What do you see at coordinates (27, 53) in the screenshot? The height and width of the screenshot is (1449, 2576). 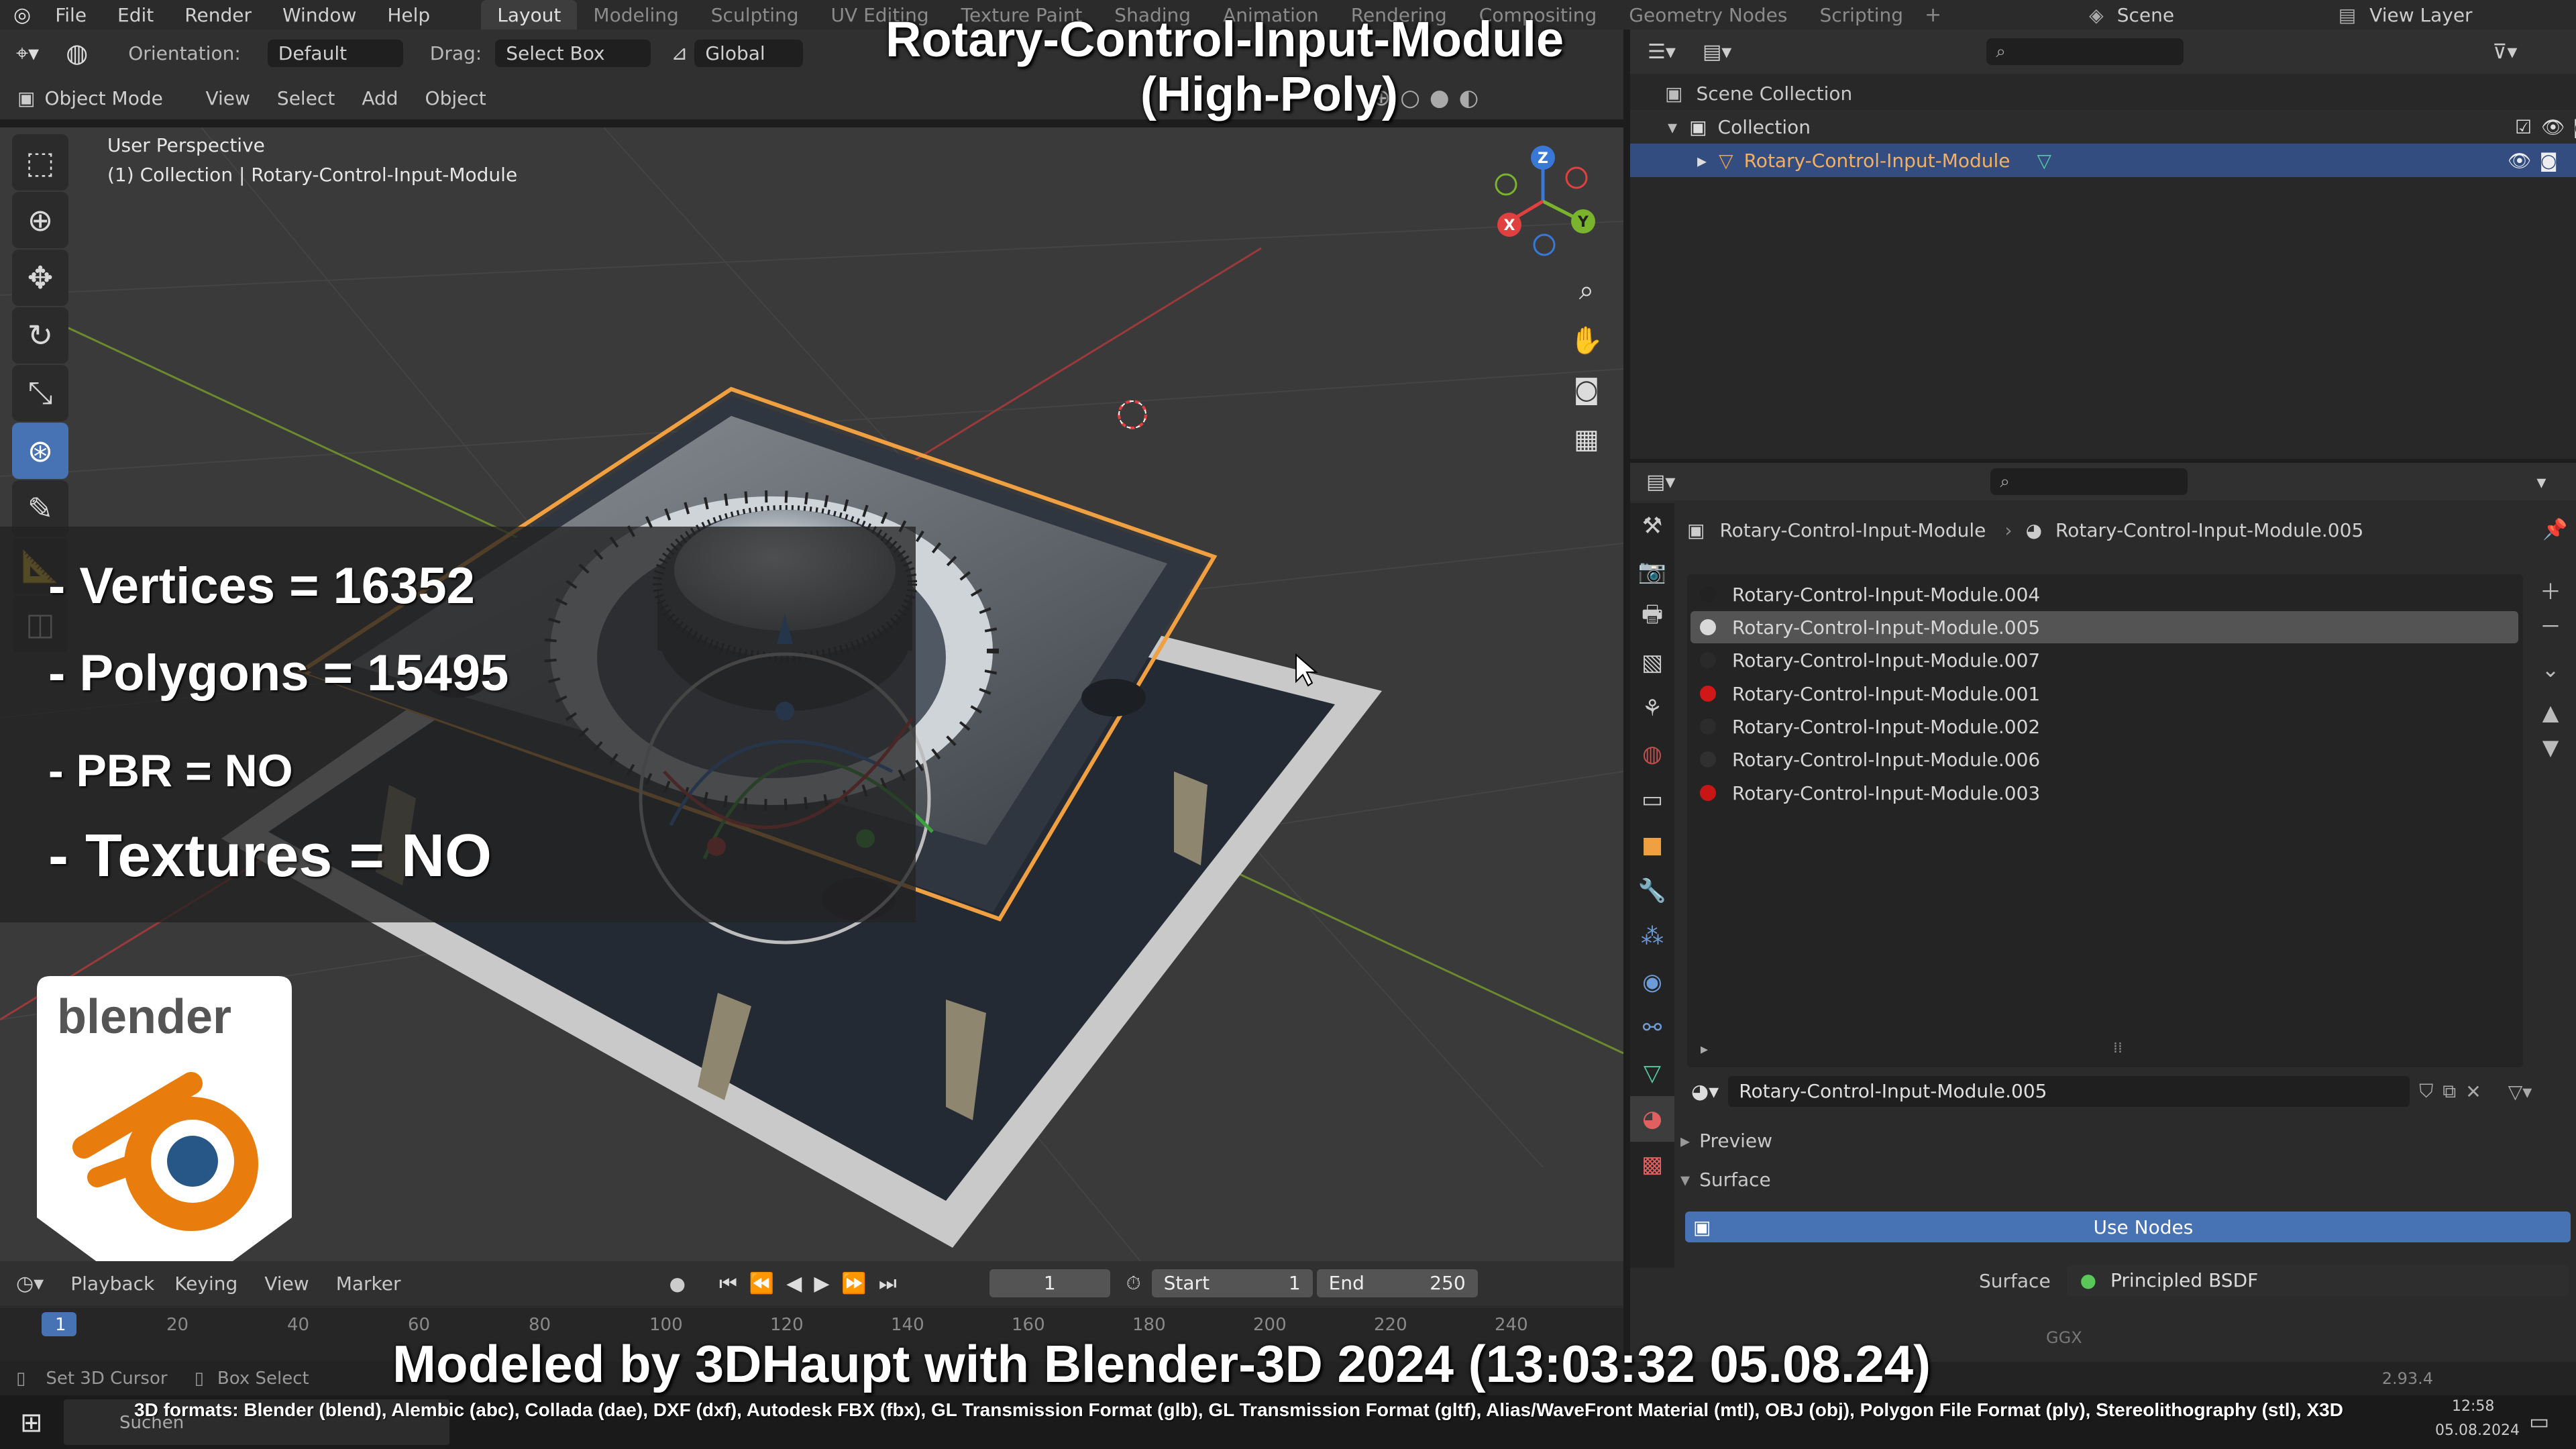 I see `editor-type-icon: ⌖▾` at bounding box center [27, 53].